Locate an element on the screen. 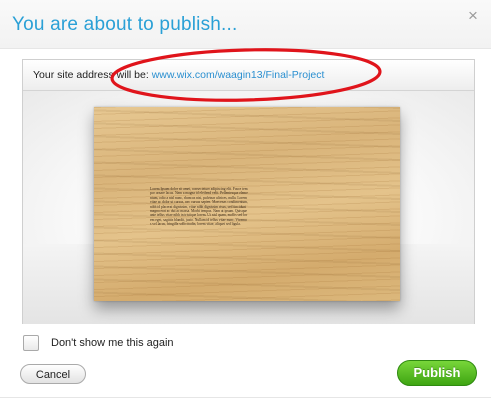  dont-show-again-label: Don't show me this again is located at coordinates (112, 343).